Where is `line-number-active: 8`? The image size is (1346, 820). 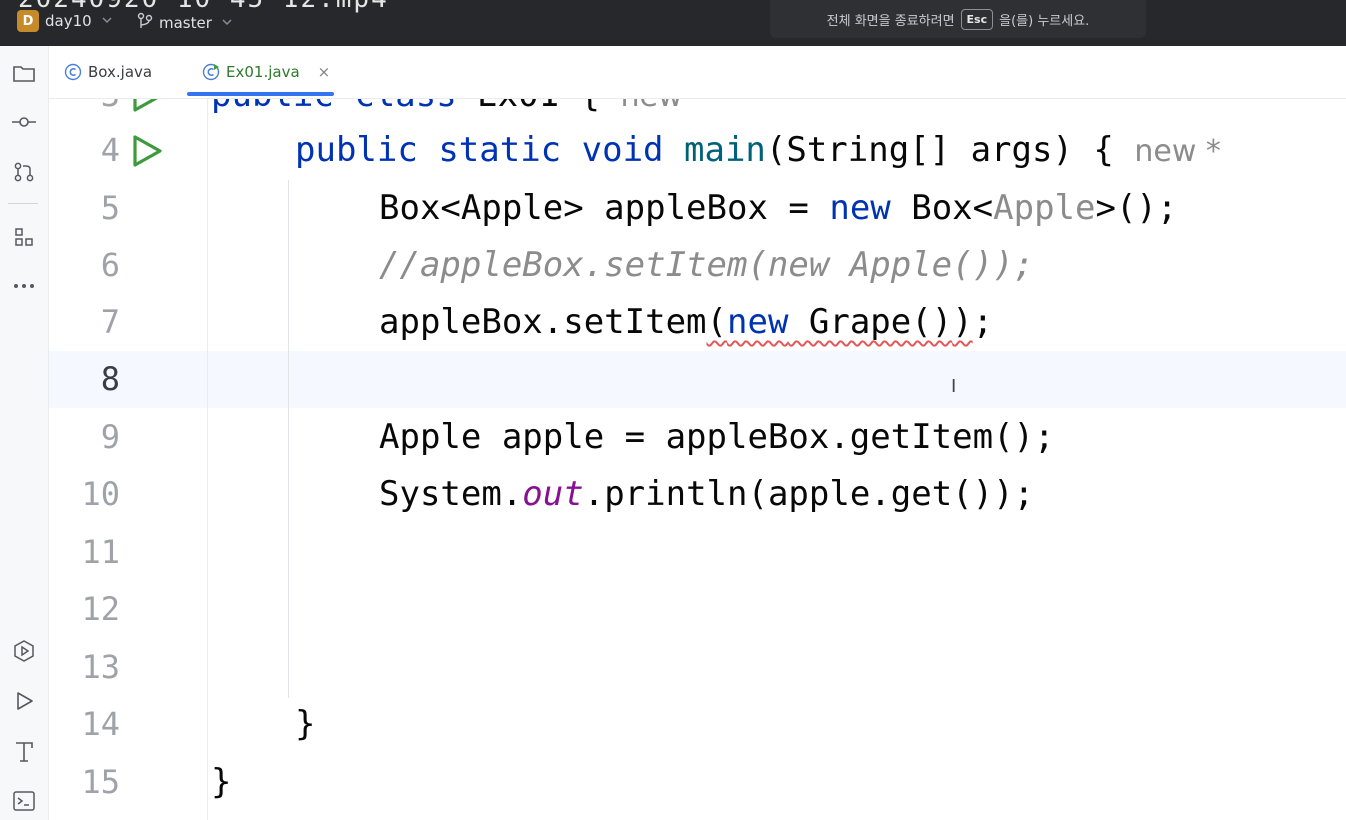
line-number-active: 8 is located at coordinates (110, 379).